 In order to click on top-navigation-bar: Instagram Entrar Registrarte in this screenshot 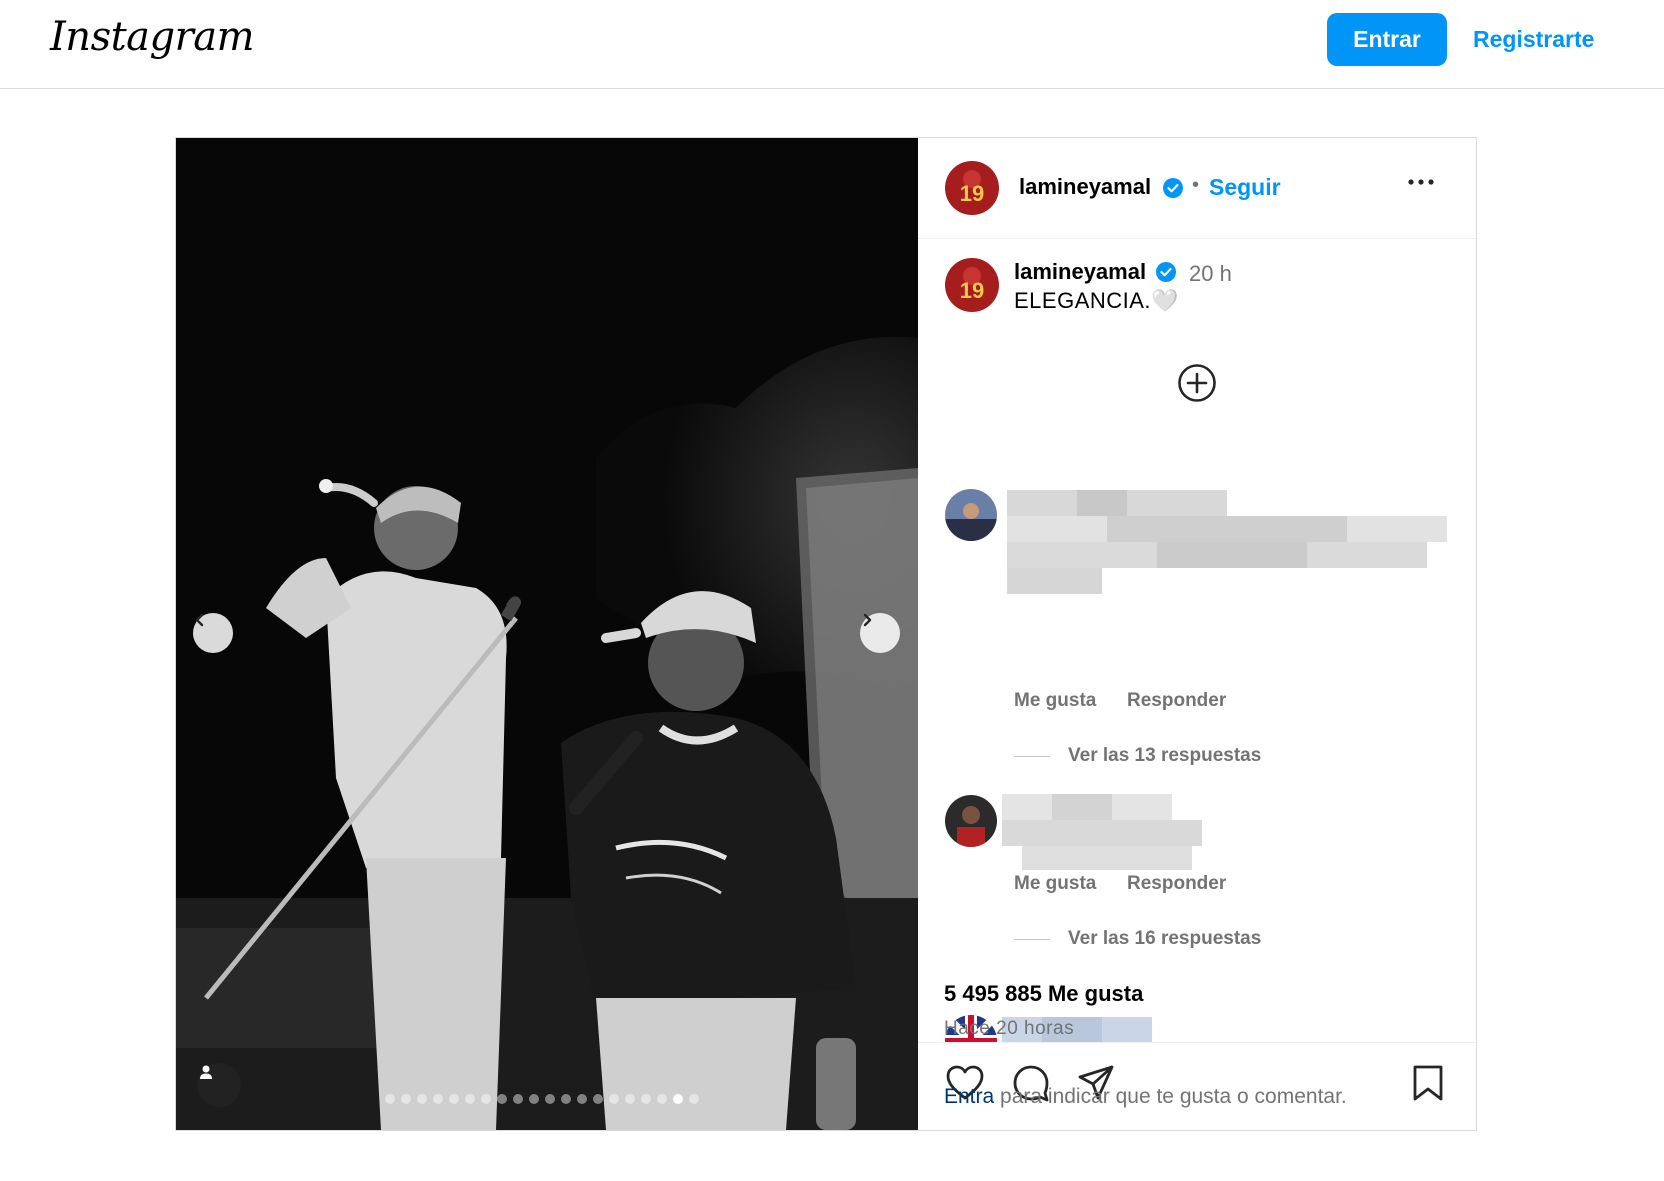, I will do `click(832, 44)`.